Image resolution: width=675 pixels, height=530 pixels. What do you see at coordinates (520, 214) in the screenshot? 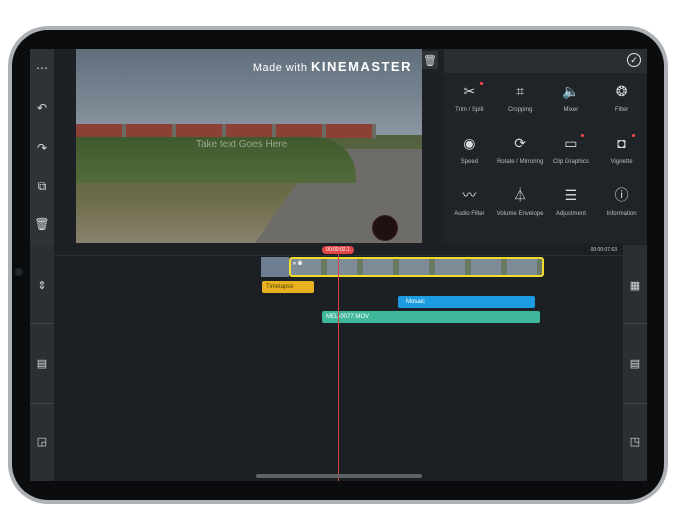
I see `tool-label: Volume Envelope` at bounding box center [520, 214].